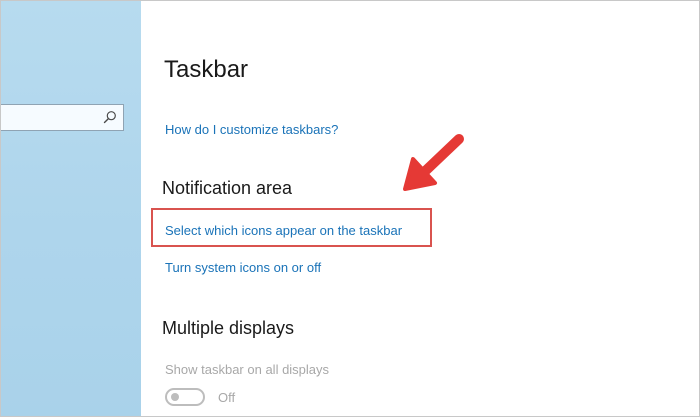  What do you see at coordinates (62, 117) in the screenshot?
I see `find-setting-search-box` at bounding box center [62, 117].